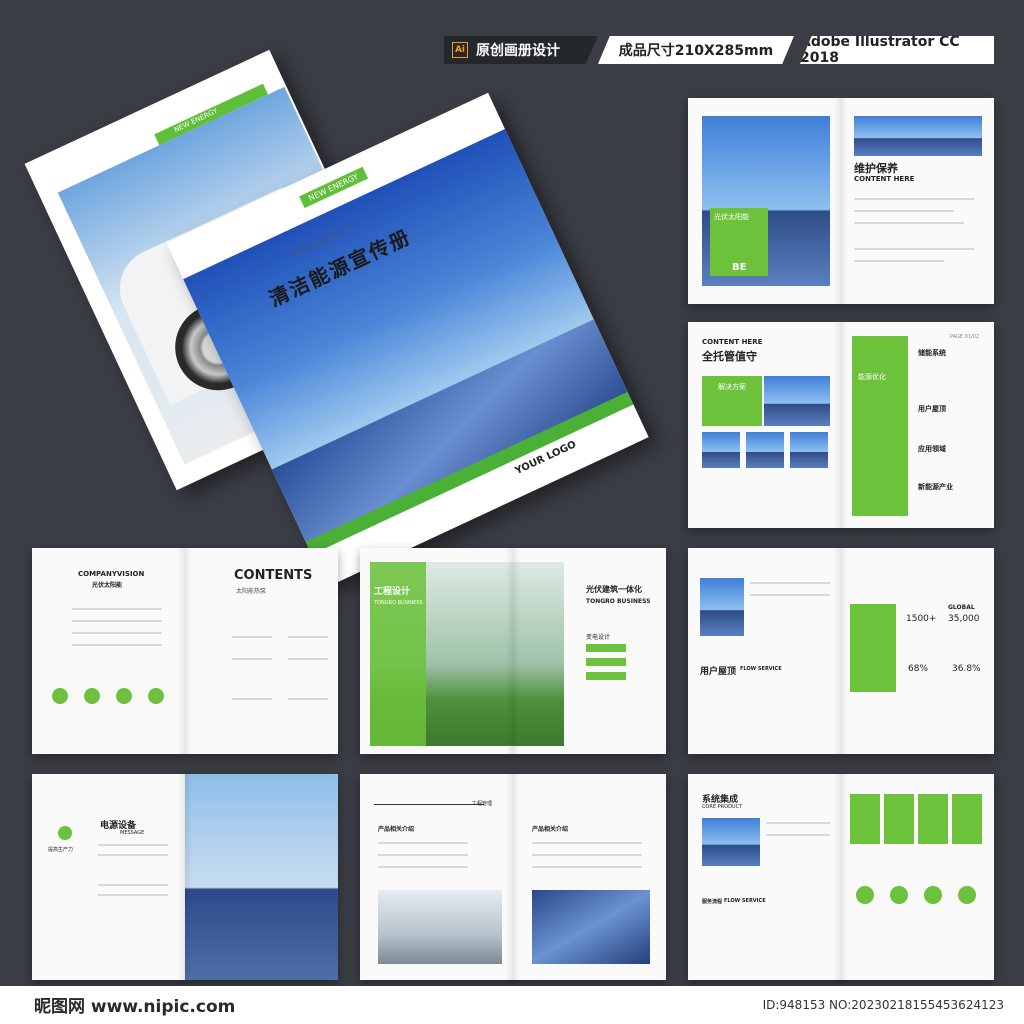  What do you see at coordinates (273, 575) in the screenshot?
I see `contents-title: CONTENTS` at bounding box center [273, 575].